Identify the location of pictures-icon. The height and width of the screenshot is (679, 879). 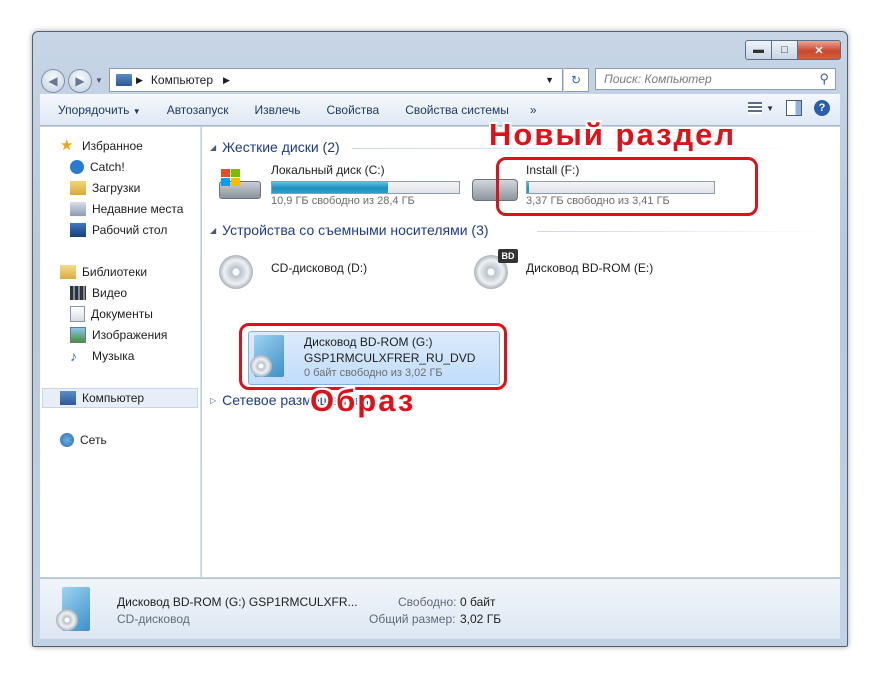
(78, 335).